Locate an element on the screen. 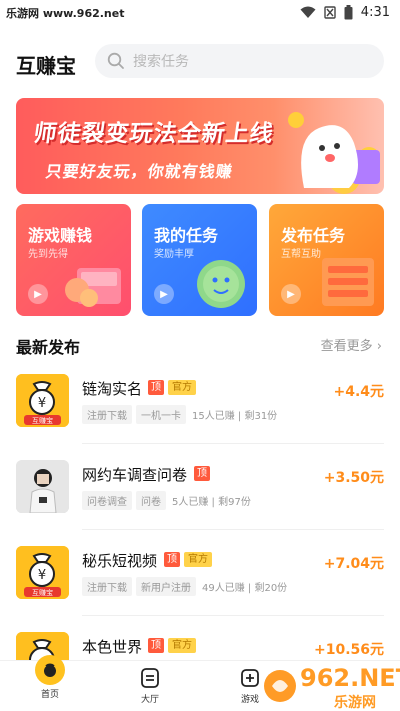 Image resolution: width=400 pixels, height=711 pixels. banner-title: 师徒裂变玩法全新上线 is located at coordinates (153, 134).